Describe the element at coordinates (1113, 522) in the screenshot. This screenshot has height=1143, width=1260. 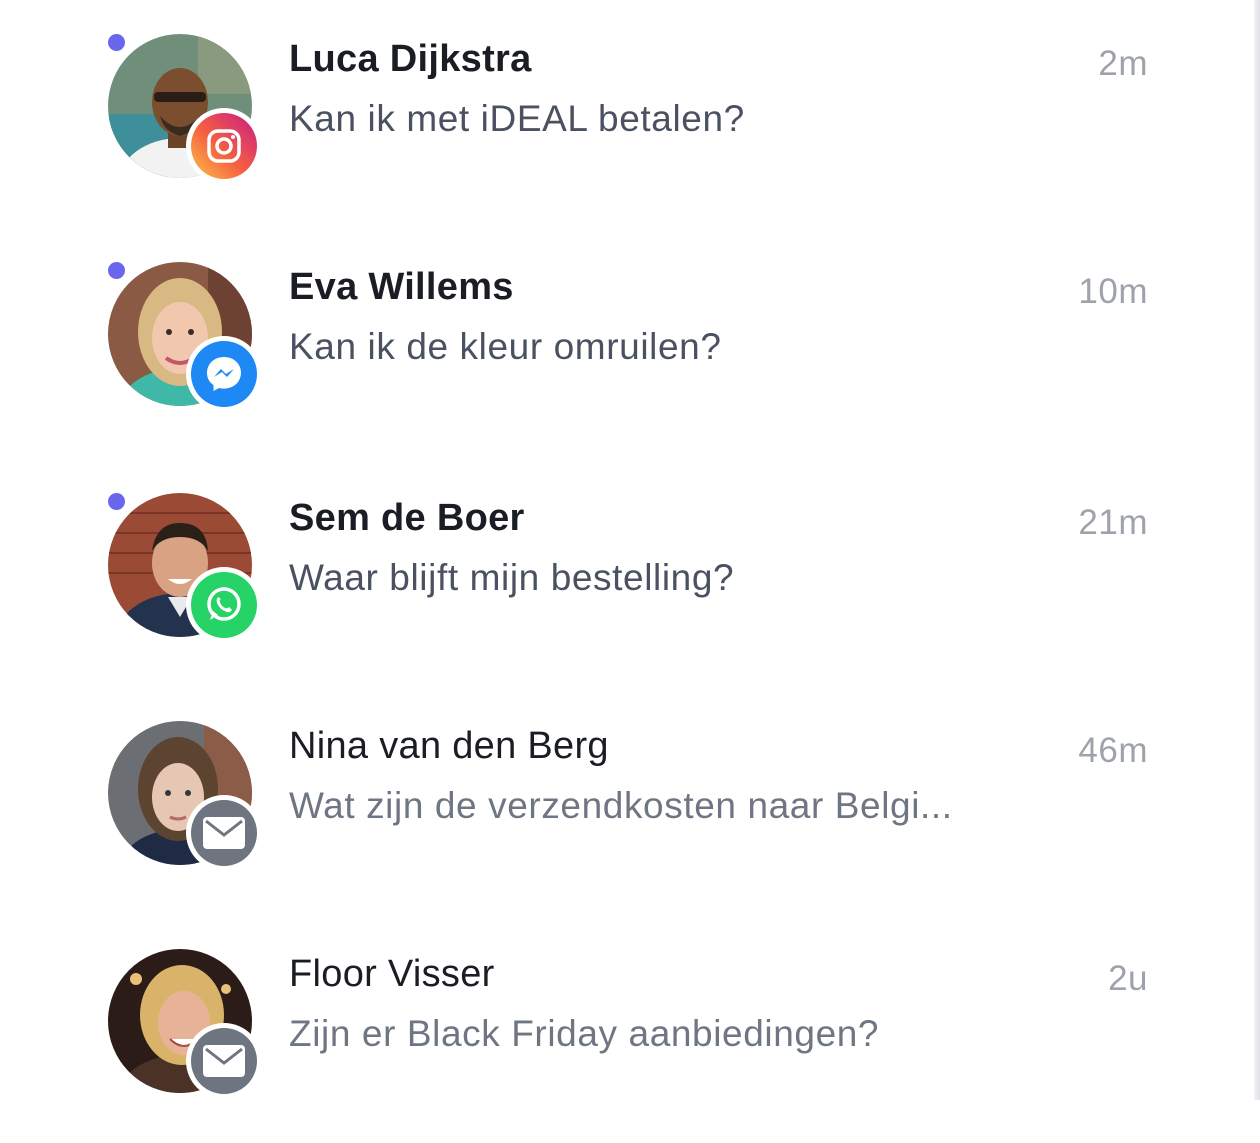
I see `timestamp: 21m` at that location.